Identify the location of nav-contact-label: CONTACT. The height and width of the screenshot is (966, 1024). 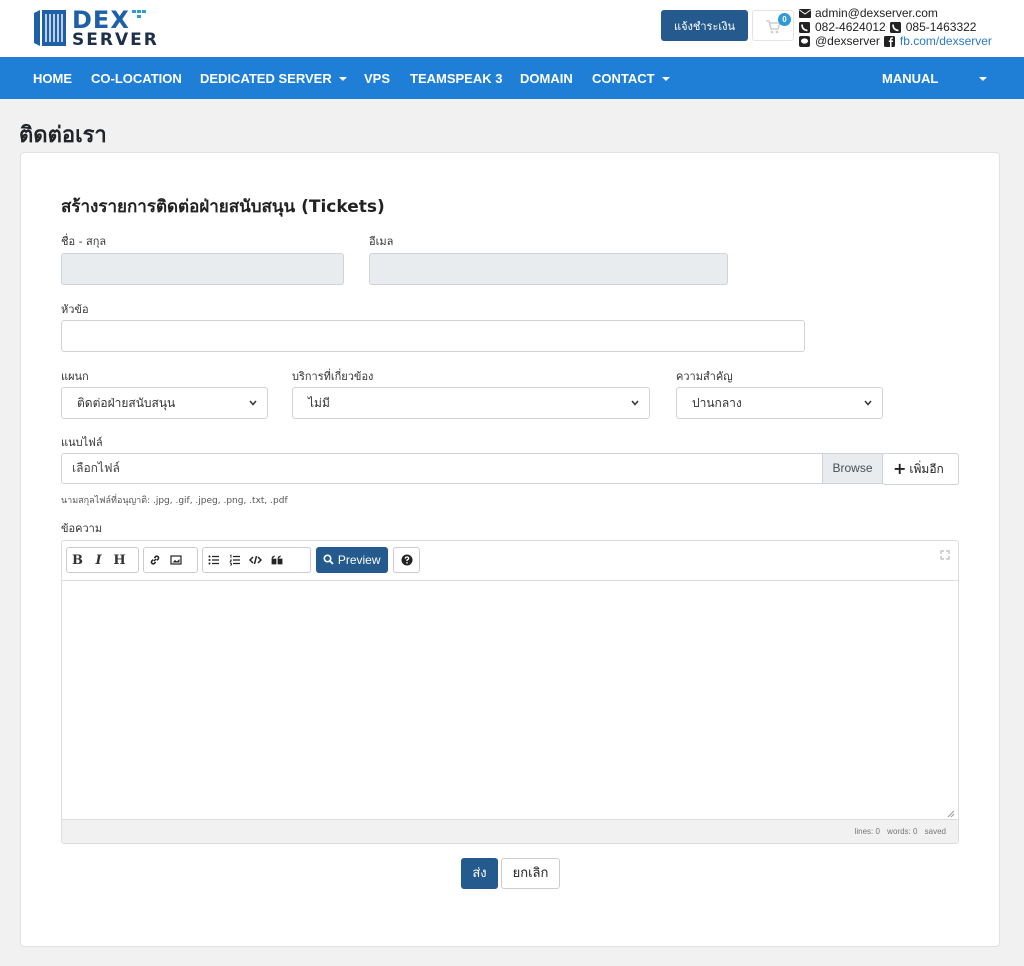
(623, 78).